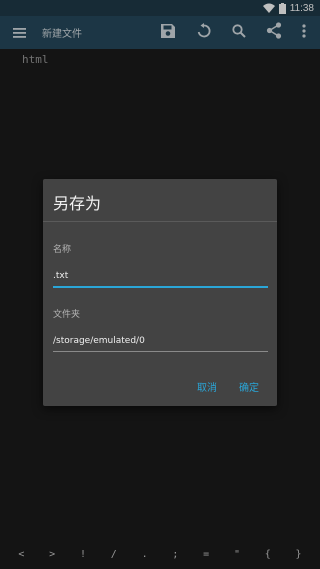 The image size is (320, 569). What do you see at coordinates (249, 386) in the screenshot?
I see `ok-button: 确定` at bounding box center [249, 386].